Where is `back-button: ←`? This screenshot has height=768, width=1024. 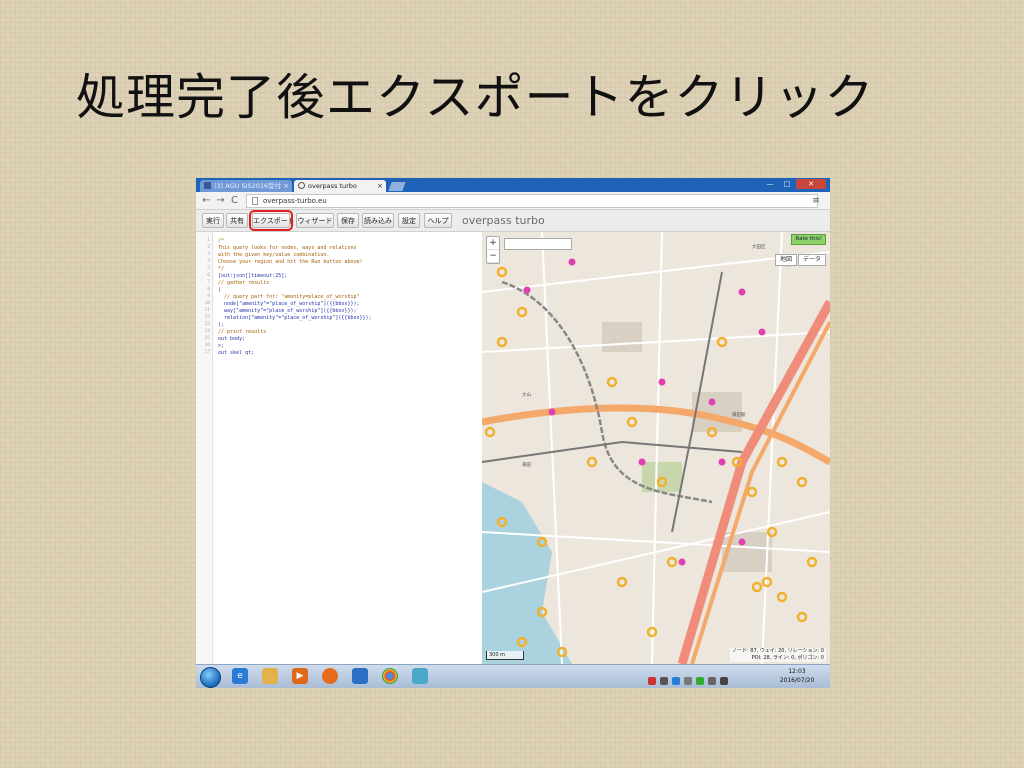
back-button: ← is located at coordinates (206, 200).